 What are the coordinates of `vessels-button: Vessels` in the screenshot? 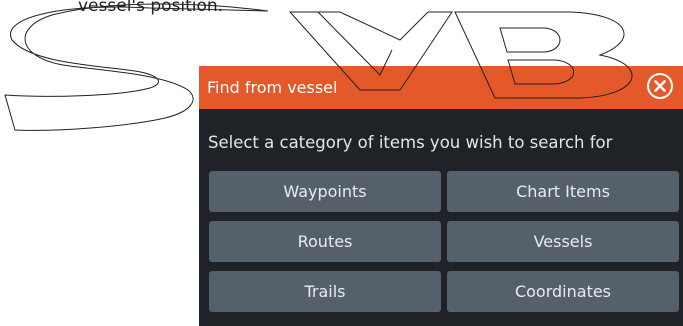 It's located at (563, 241).